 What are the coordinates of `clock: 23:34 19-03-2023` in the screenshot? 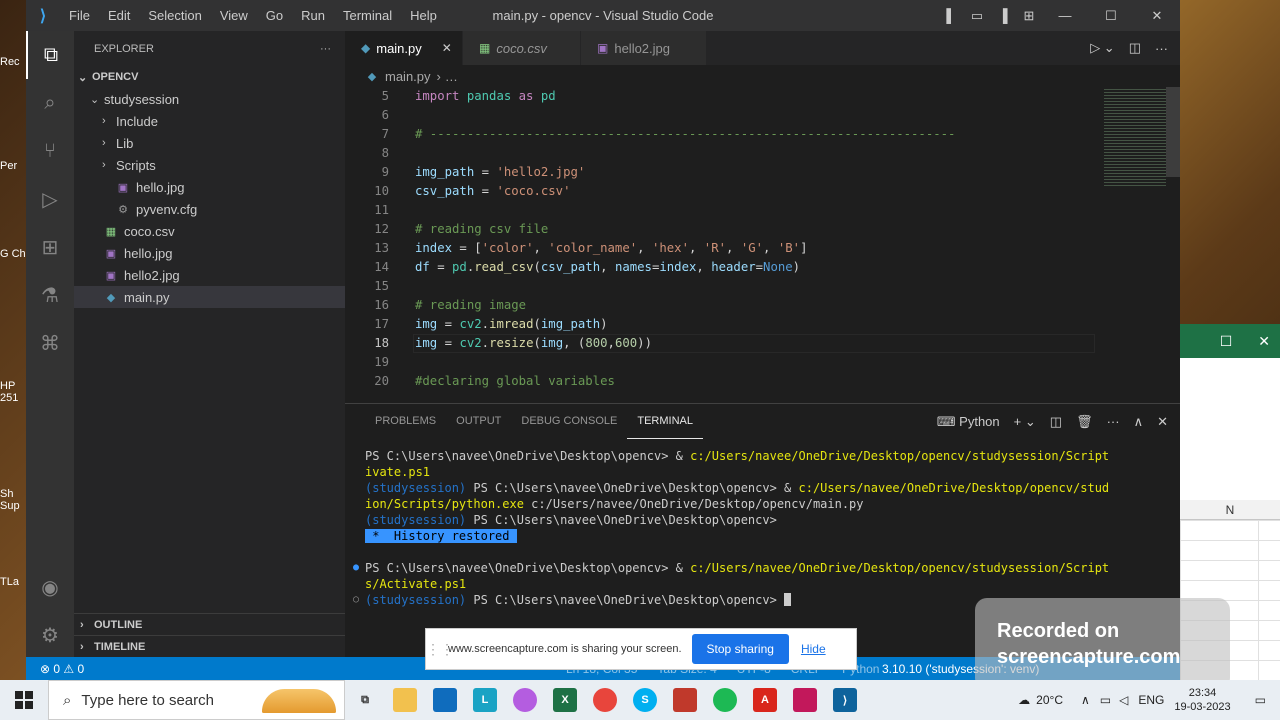 It's located at (1202, 700).